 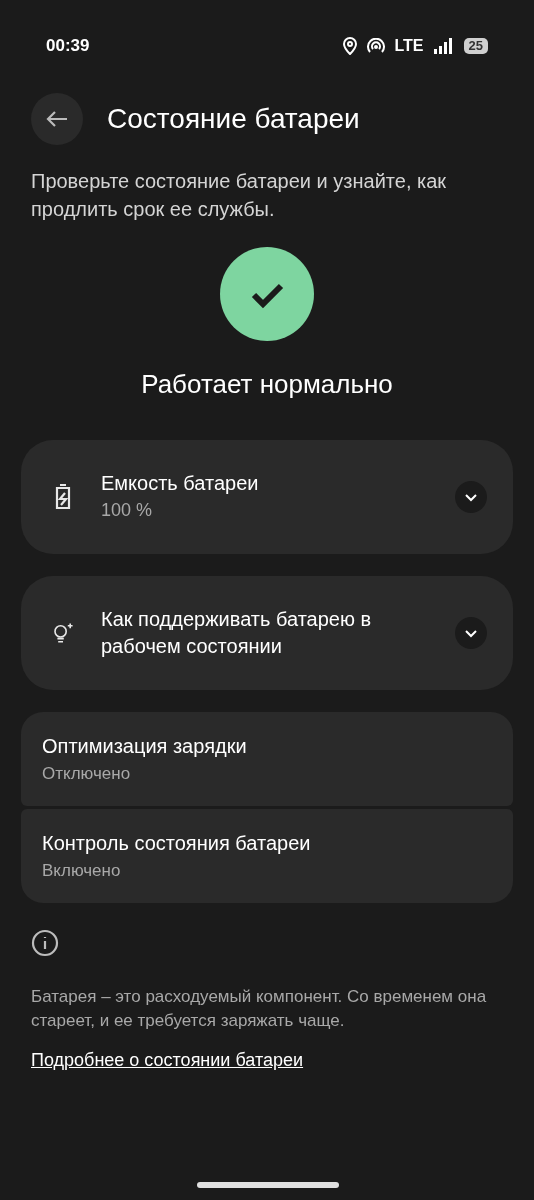 I want to click on location-icon, so click(x=349, y=46).